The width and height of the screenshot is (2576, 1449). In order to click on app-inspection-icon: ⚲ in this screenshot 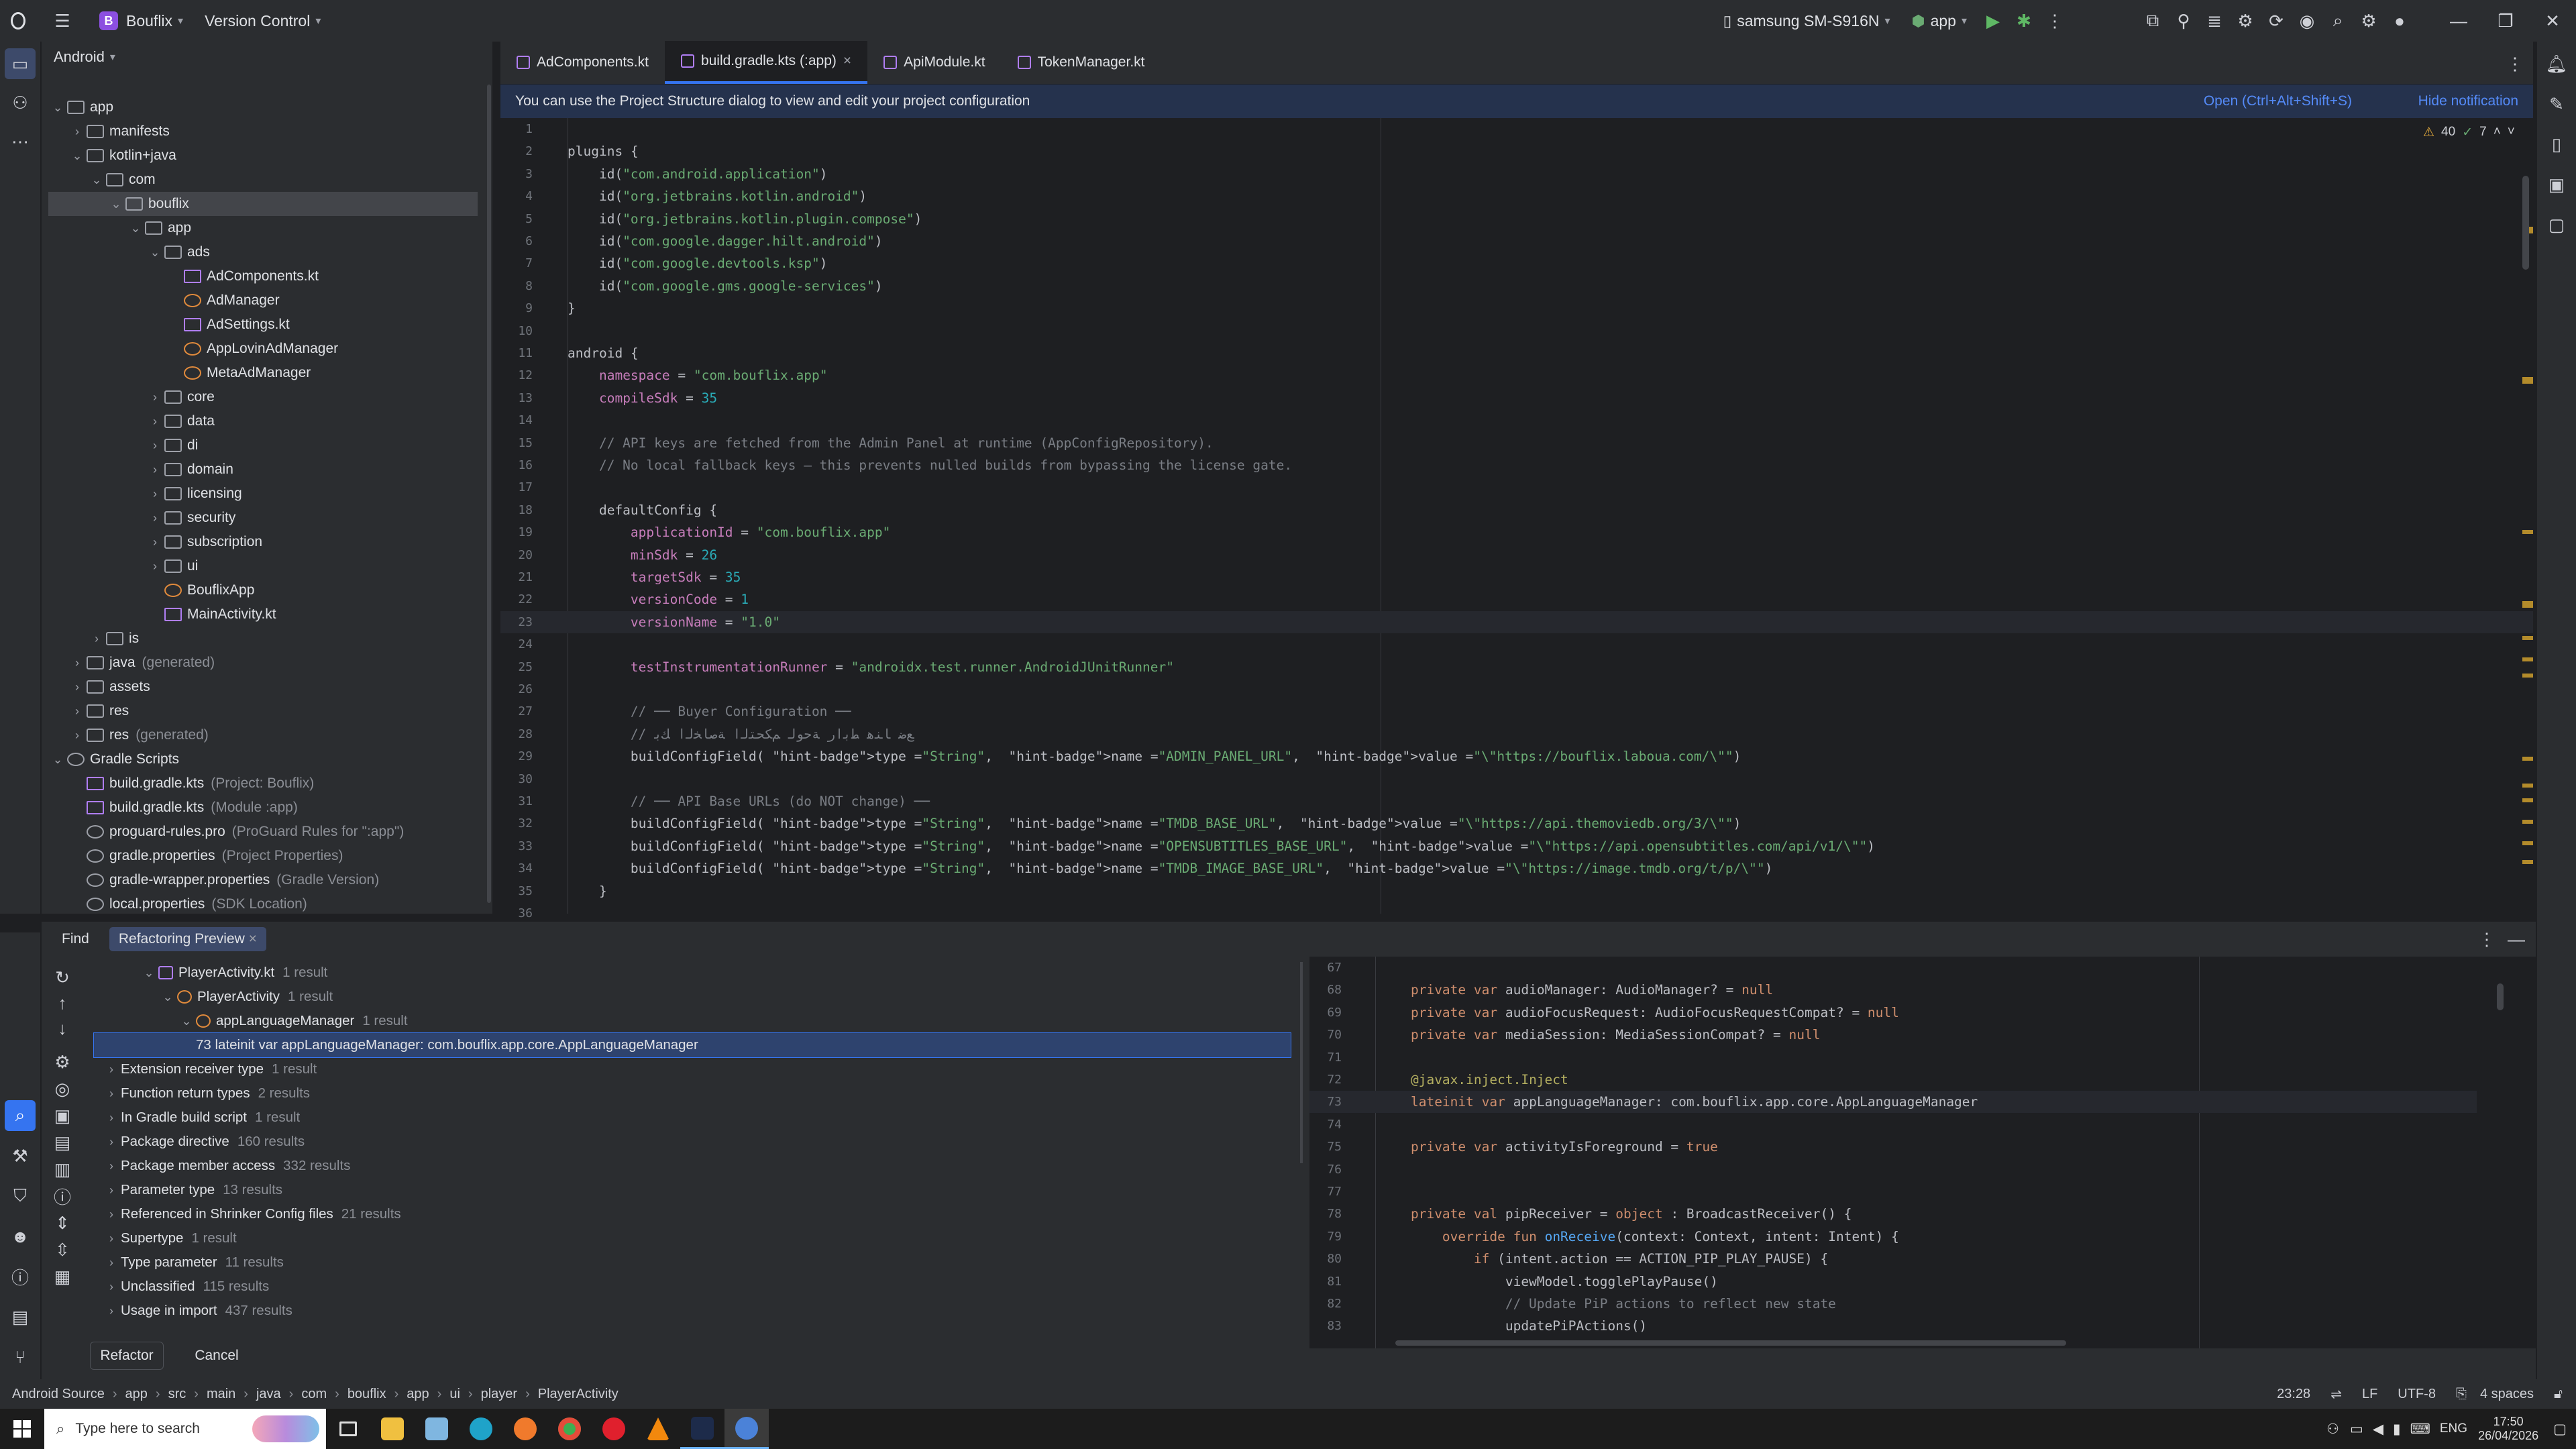, I will do `click(2183, 20)`.